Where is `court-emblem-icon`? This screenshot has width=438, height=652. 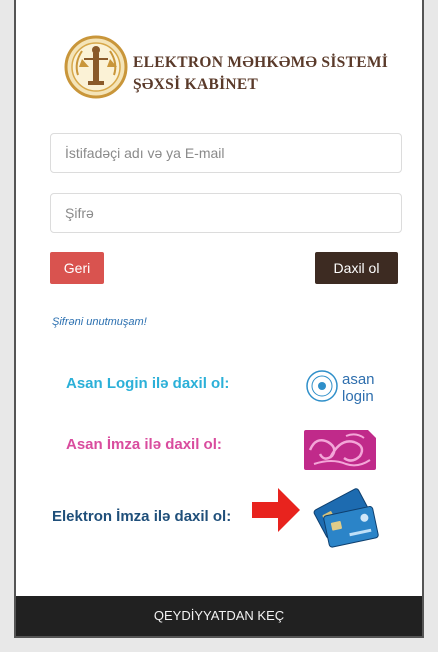 court-emblem-icon is located at coordinates (96, 67).